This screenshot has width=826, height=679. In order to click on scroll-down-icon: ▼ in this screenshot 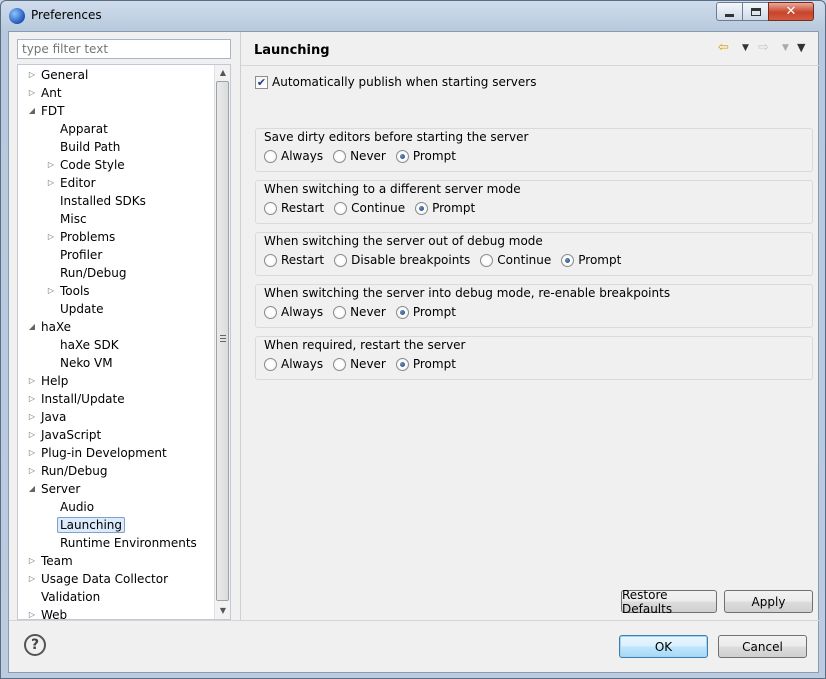, I will do `click(222, 611)`.